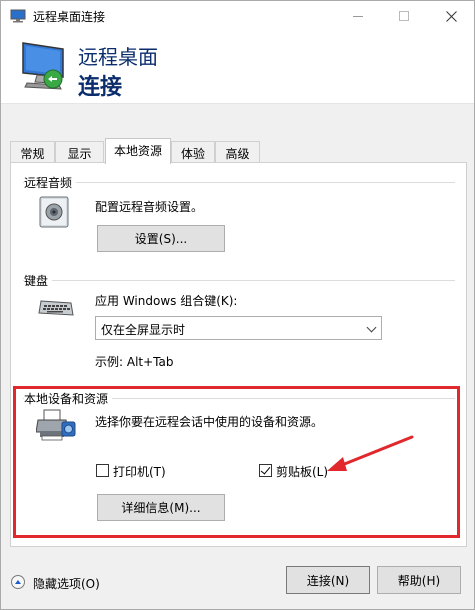  I want to click on collapse-up-icon, so click(18, 582).